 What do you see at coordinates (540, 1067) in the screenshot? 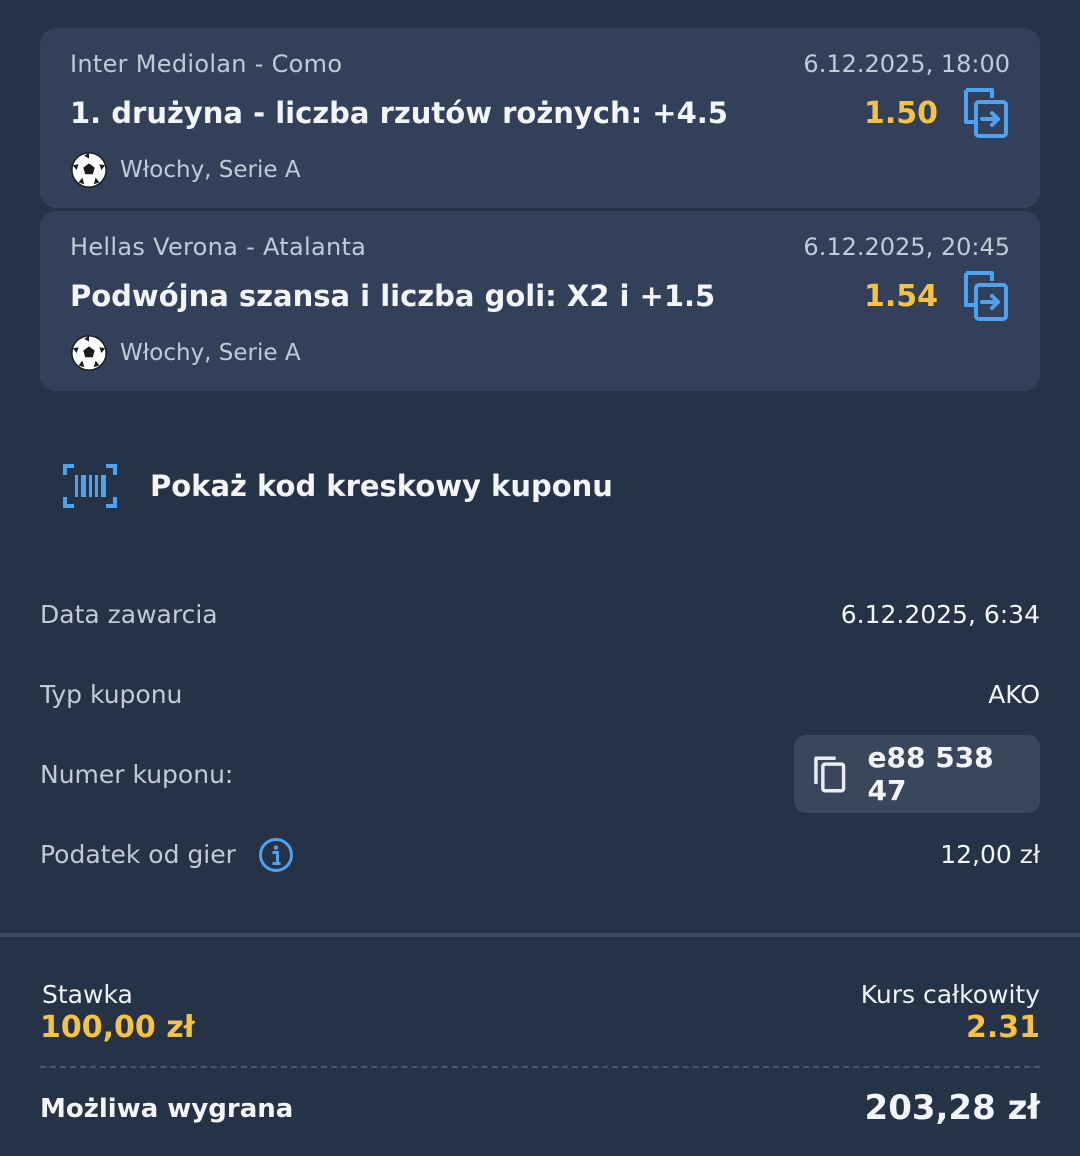
I see `dashed-divider` at bounding box center [540, 1067].